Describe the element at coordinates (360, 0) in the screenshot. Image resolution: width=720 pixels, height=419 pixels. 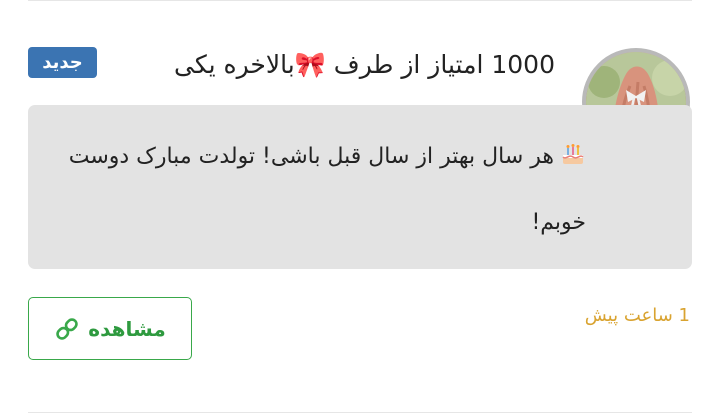
I see `top-divider` at that location.